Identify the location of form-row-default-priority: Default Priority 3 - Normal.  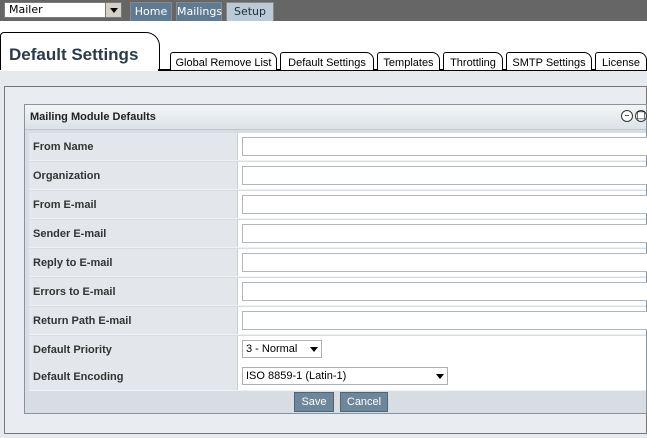
(337, 350).